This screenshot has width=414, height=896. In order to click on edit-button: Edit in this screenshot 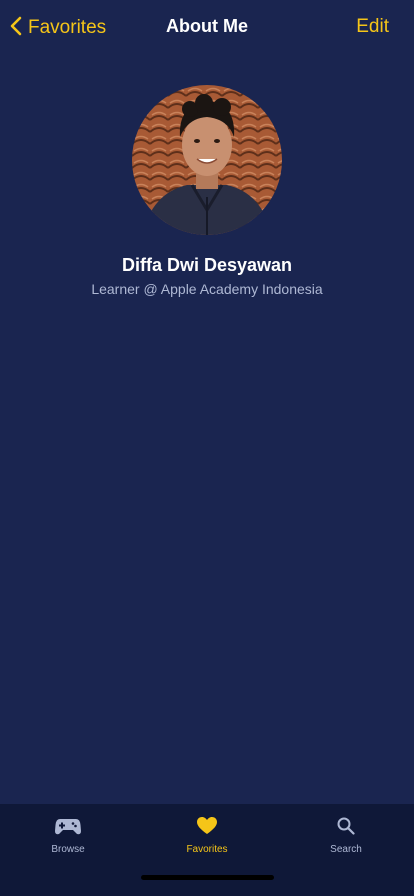, I will do `click(372, 27)`.